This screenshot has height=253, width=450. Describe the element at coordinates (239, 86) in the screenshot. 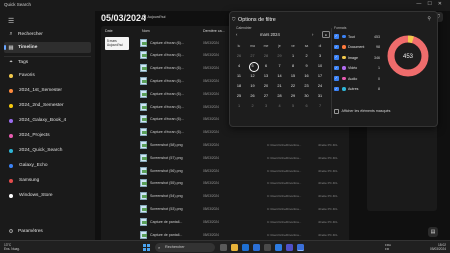

I see `calendar-day: 18` at that location.